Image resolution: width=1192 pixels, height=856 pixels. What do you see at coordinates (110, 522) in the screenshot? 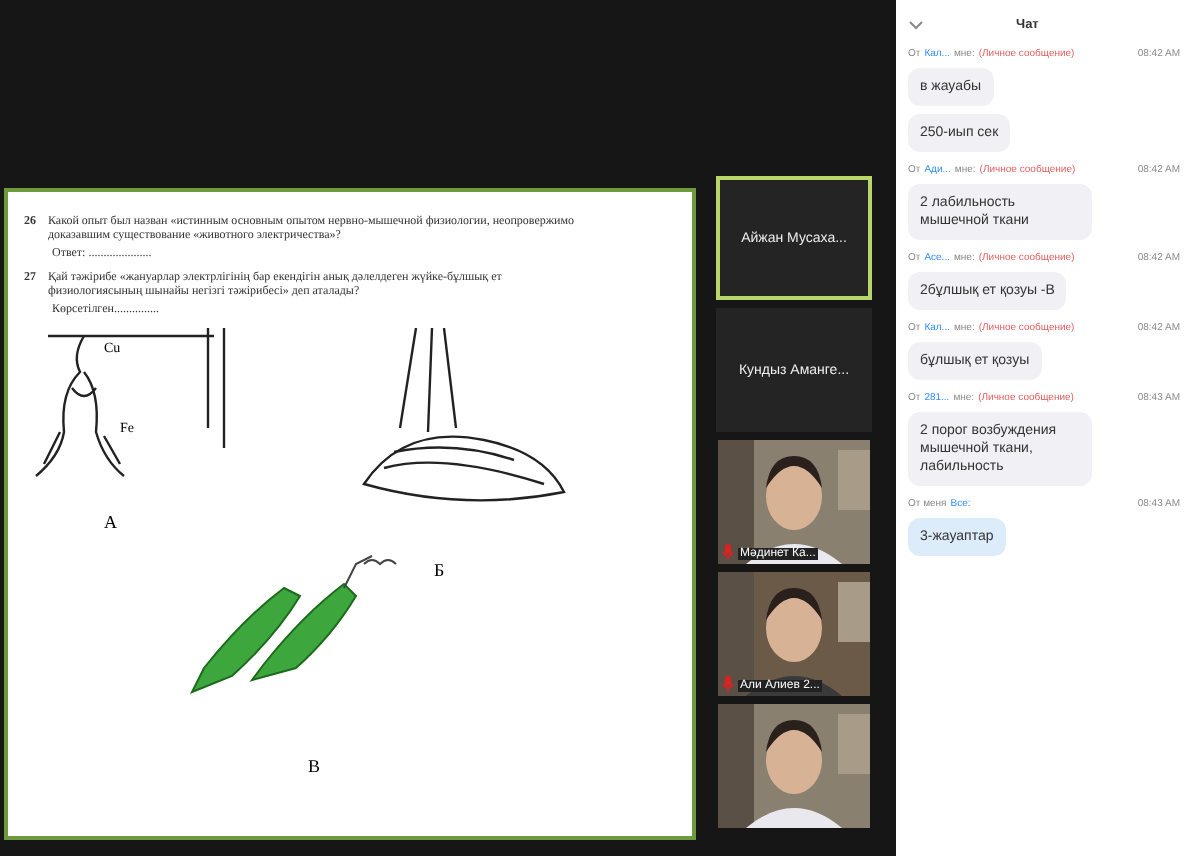
I see `figure-label: А` at bounding box center [110, 522].